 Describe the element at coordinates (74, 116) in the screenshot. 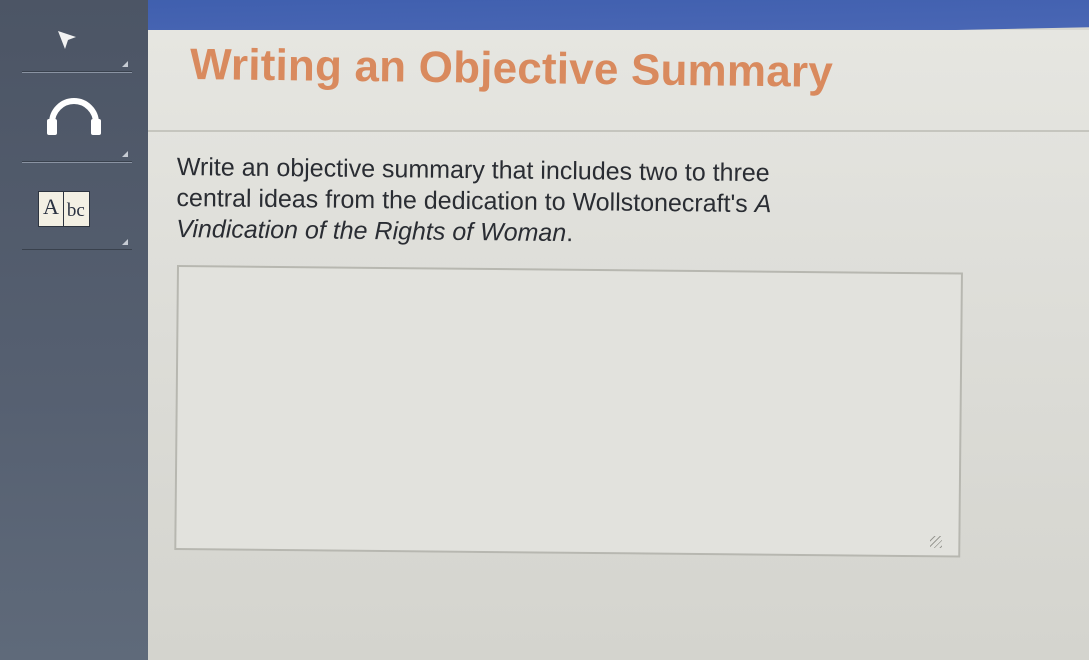

I see `headphones-icon` at that location.